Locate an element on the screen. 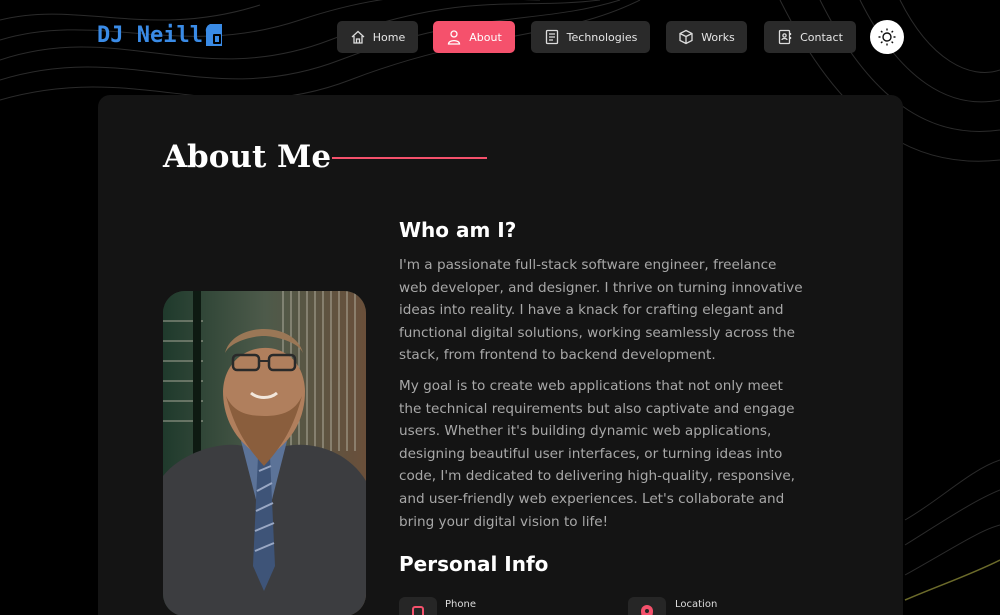 The width and height of the screenshot is (1000, 615). title-underline is located at coordinates (409, 158).